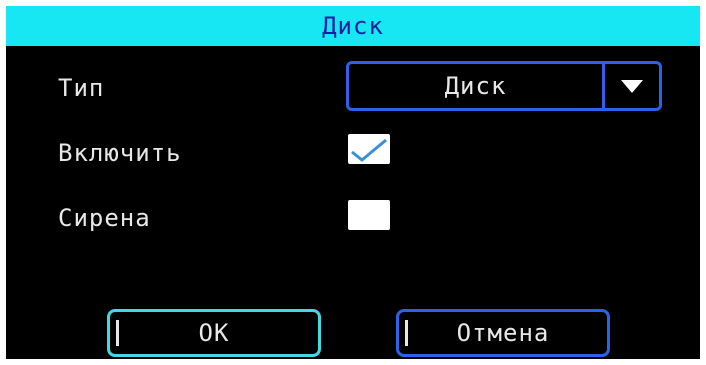 The height and width of the screenshot is (365, 706). I want to click on enable-label: Включить, so click(120, 153).